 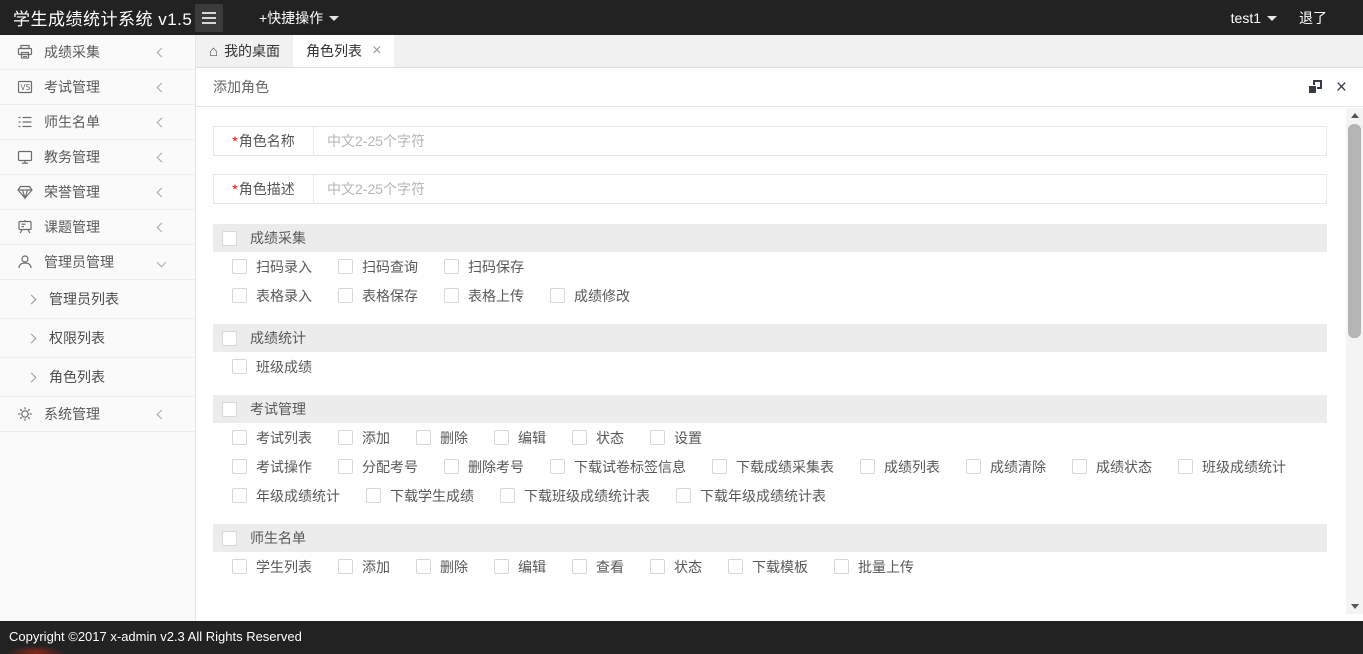 What do you see at coordinates (97, 262) in the screenshot?
I see `sidebar-item-admin-manage: 管理员管理` at bounding box center [97, 262].